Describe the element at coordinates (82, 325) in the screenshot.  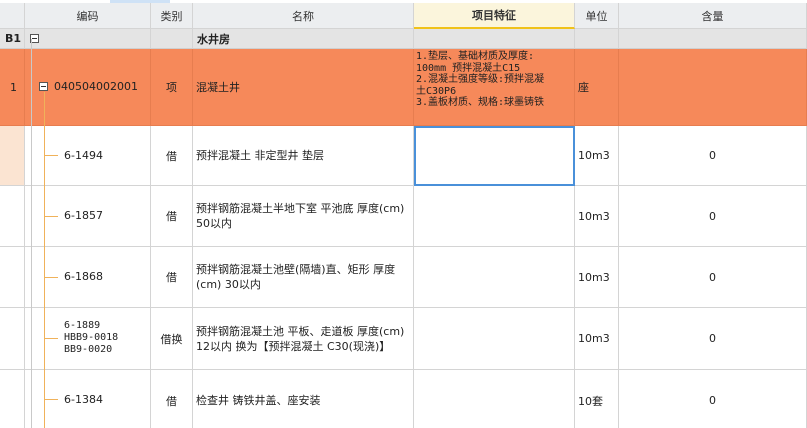
I see `item-code: 6-1889` at that location.